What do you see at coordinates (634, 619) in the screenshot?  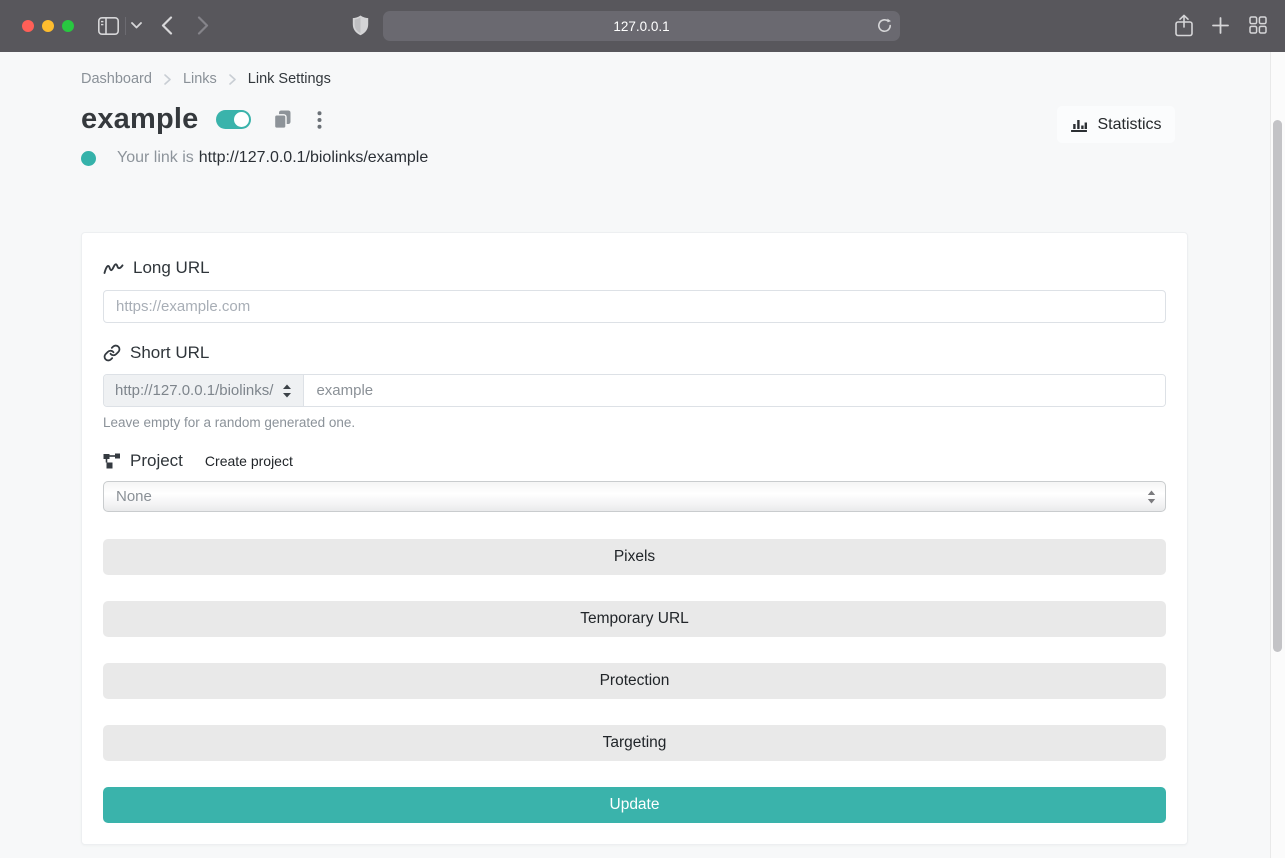 I see `temporary-url-section-button: Temporary URL` at bounding box center [634, 619].